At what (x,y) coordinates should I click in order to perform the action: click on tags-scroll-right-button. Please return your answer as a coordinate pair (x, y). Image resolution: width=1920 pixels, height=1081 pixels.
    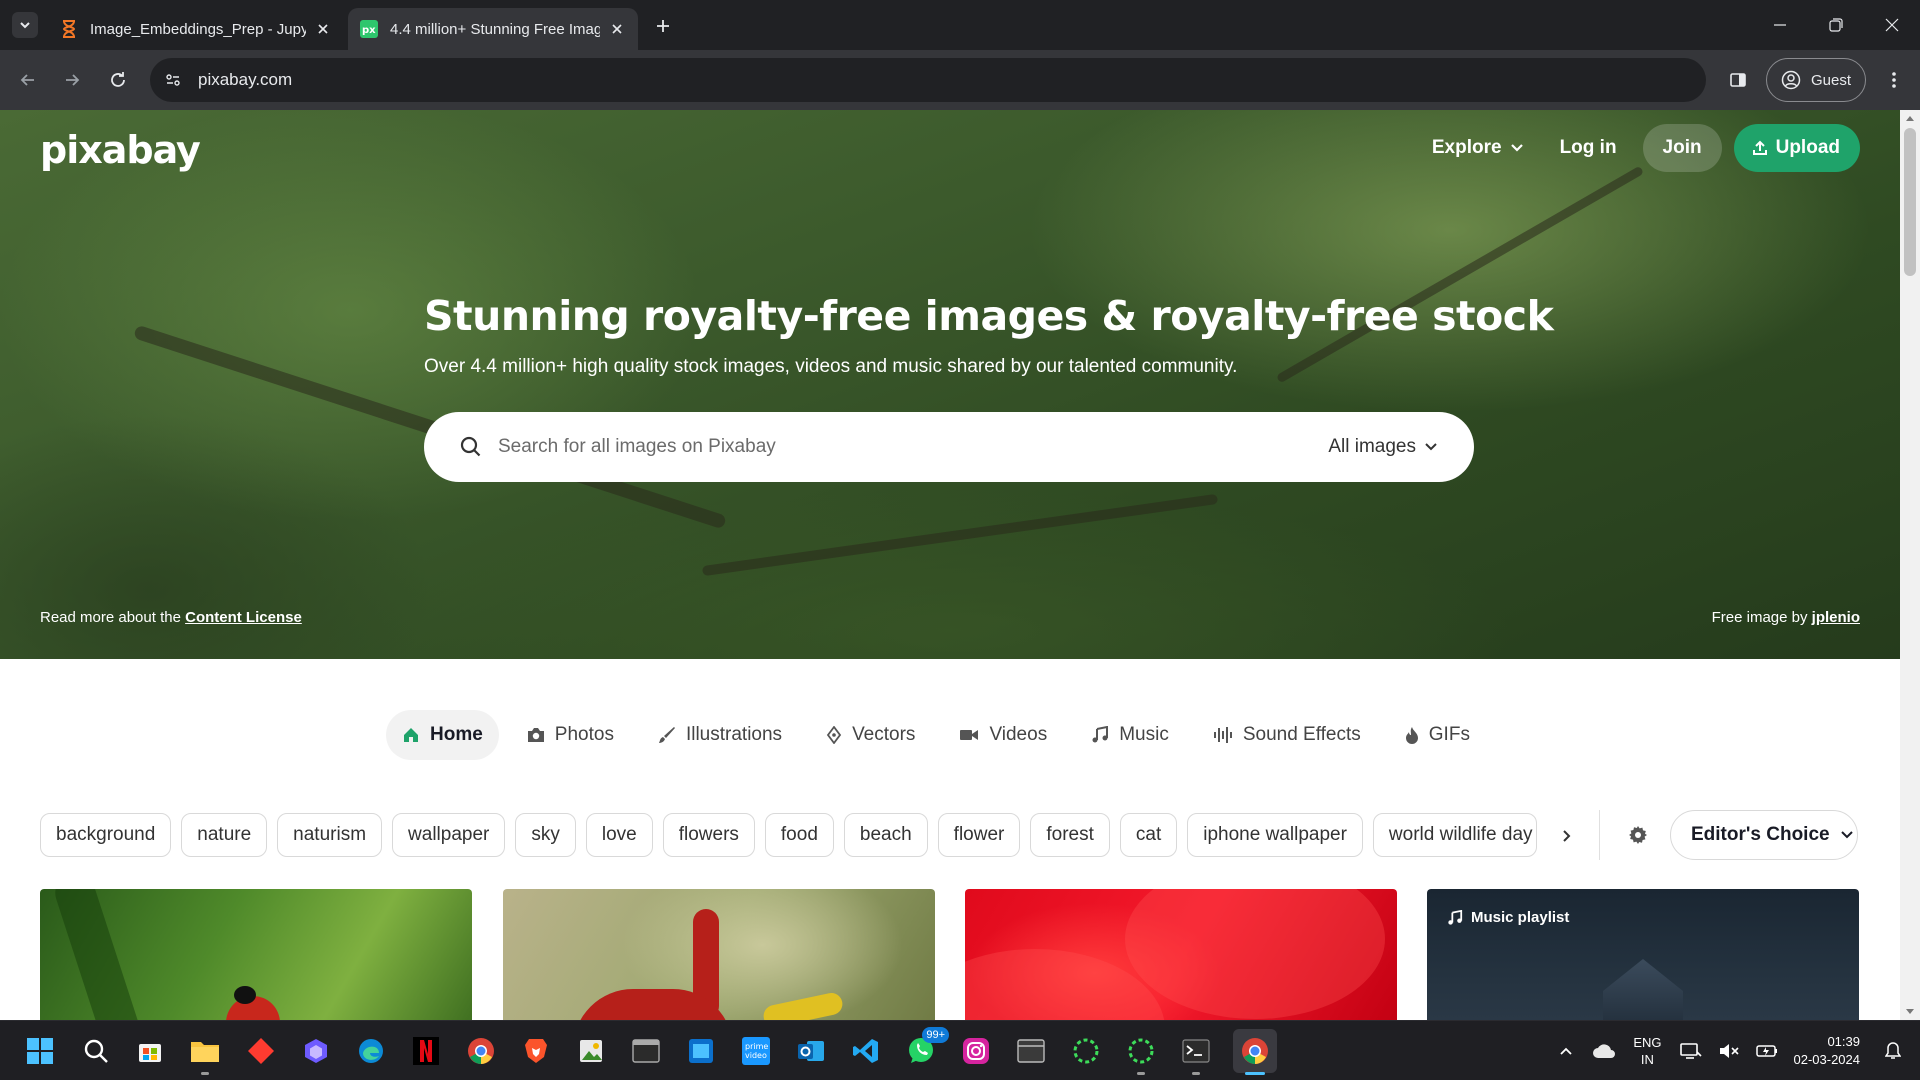
    Looking at the image, I should click on (1567, 836).